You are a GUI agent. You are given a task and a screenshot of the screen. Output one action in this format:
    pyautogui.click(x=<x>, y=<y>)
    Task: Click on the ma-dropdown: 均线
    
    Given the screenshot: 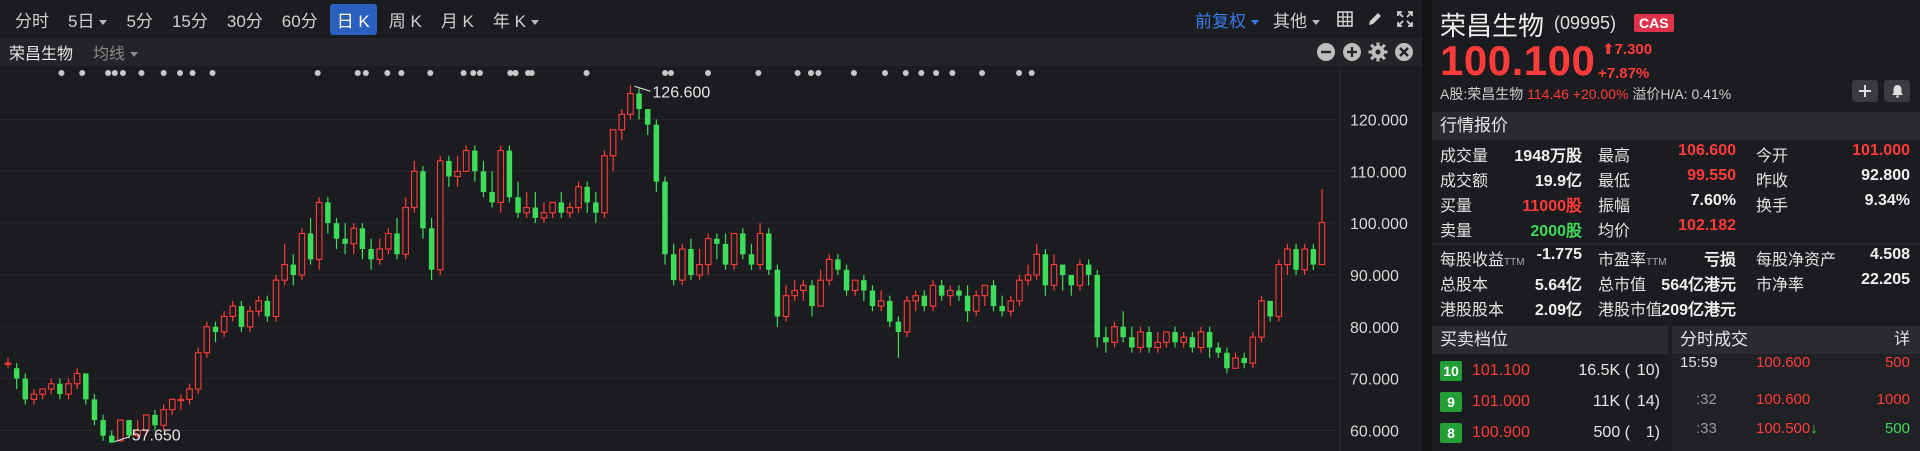 What is the action you would take?
    pyautogui.click(x=116, y=52)
    